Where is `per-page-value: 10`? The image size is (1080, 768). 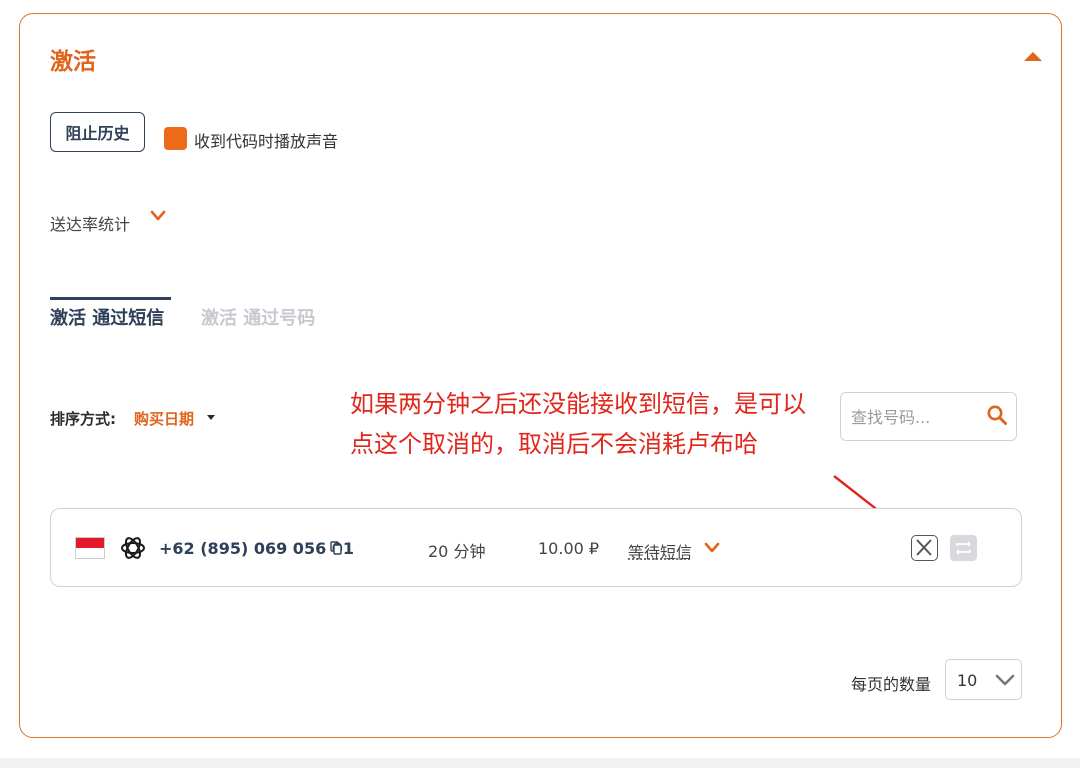 per-page-value: 10 is located at coordinates (967, 680).